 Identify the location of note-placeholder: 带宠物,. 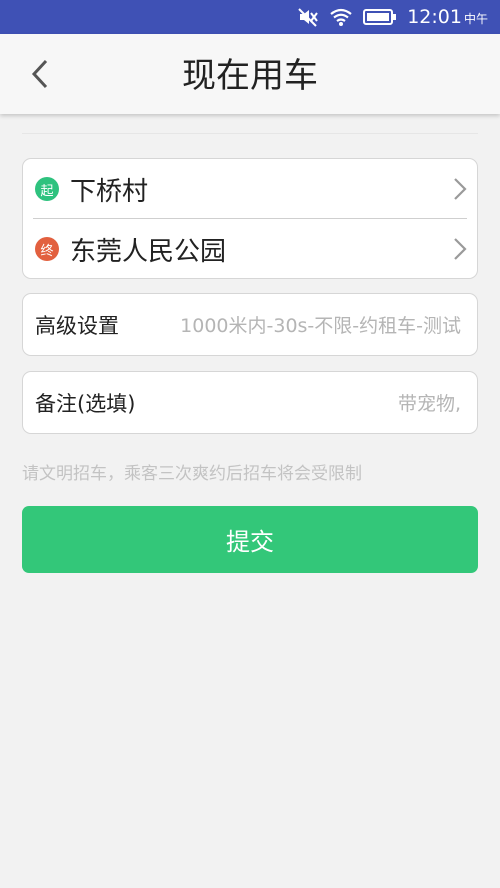
(429, 402).